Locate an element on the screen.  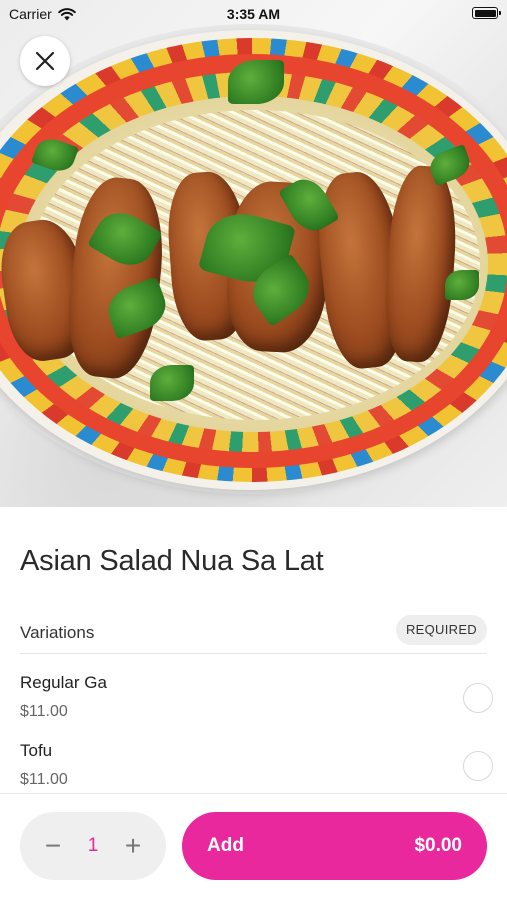
item-title: Asian Salad Nua Sa Lat is located at coordinates (172, 561).